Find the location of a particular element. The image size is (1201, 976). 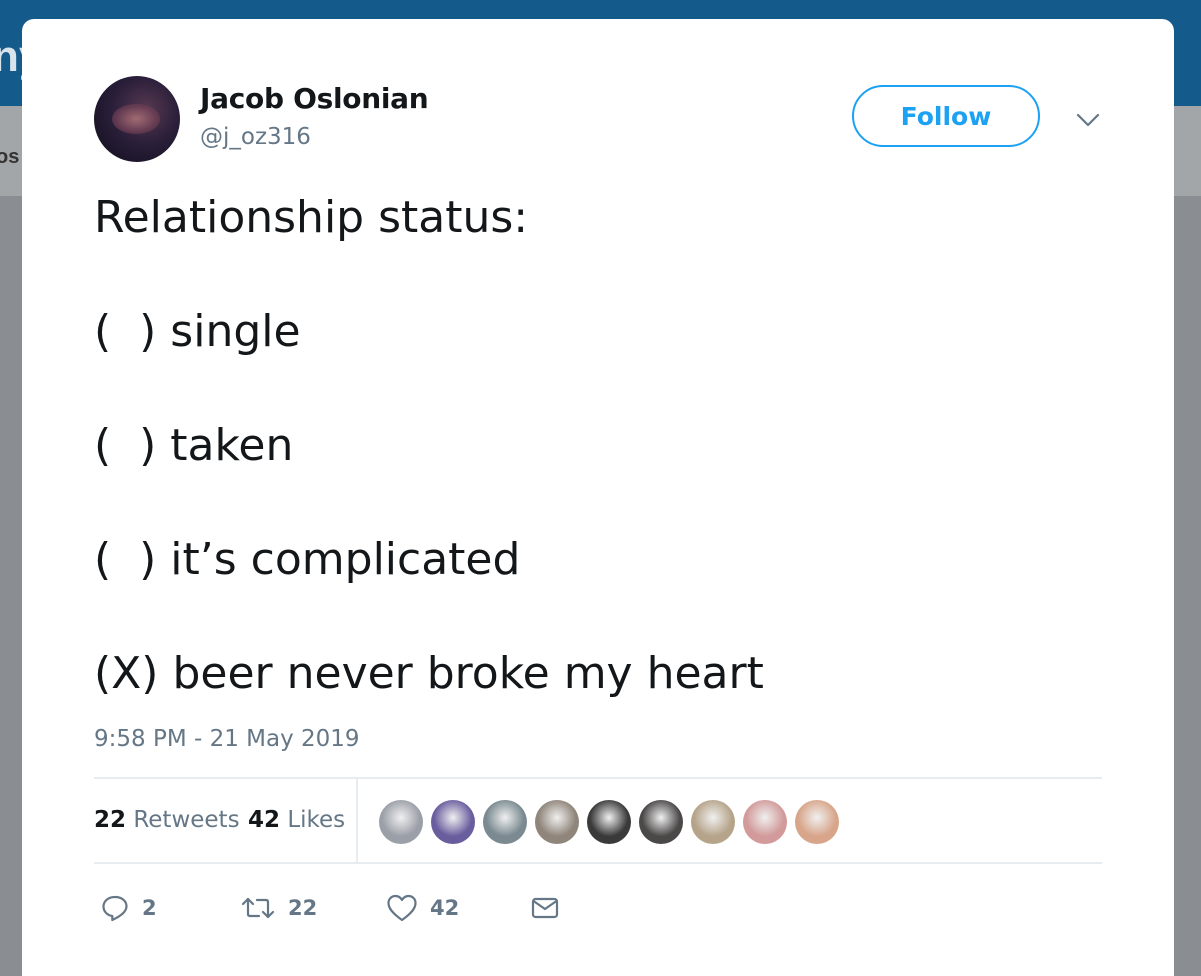

liker-avatars is located at coordinates (609, 822).